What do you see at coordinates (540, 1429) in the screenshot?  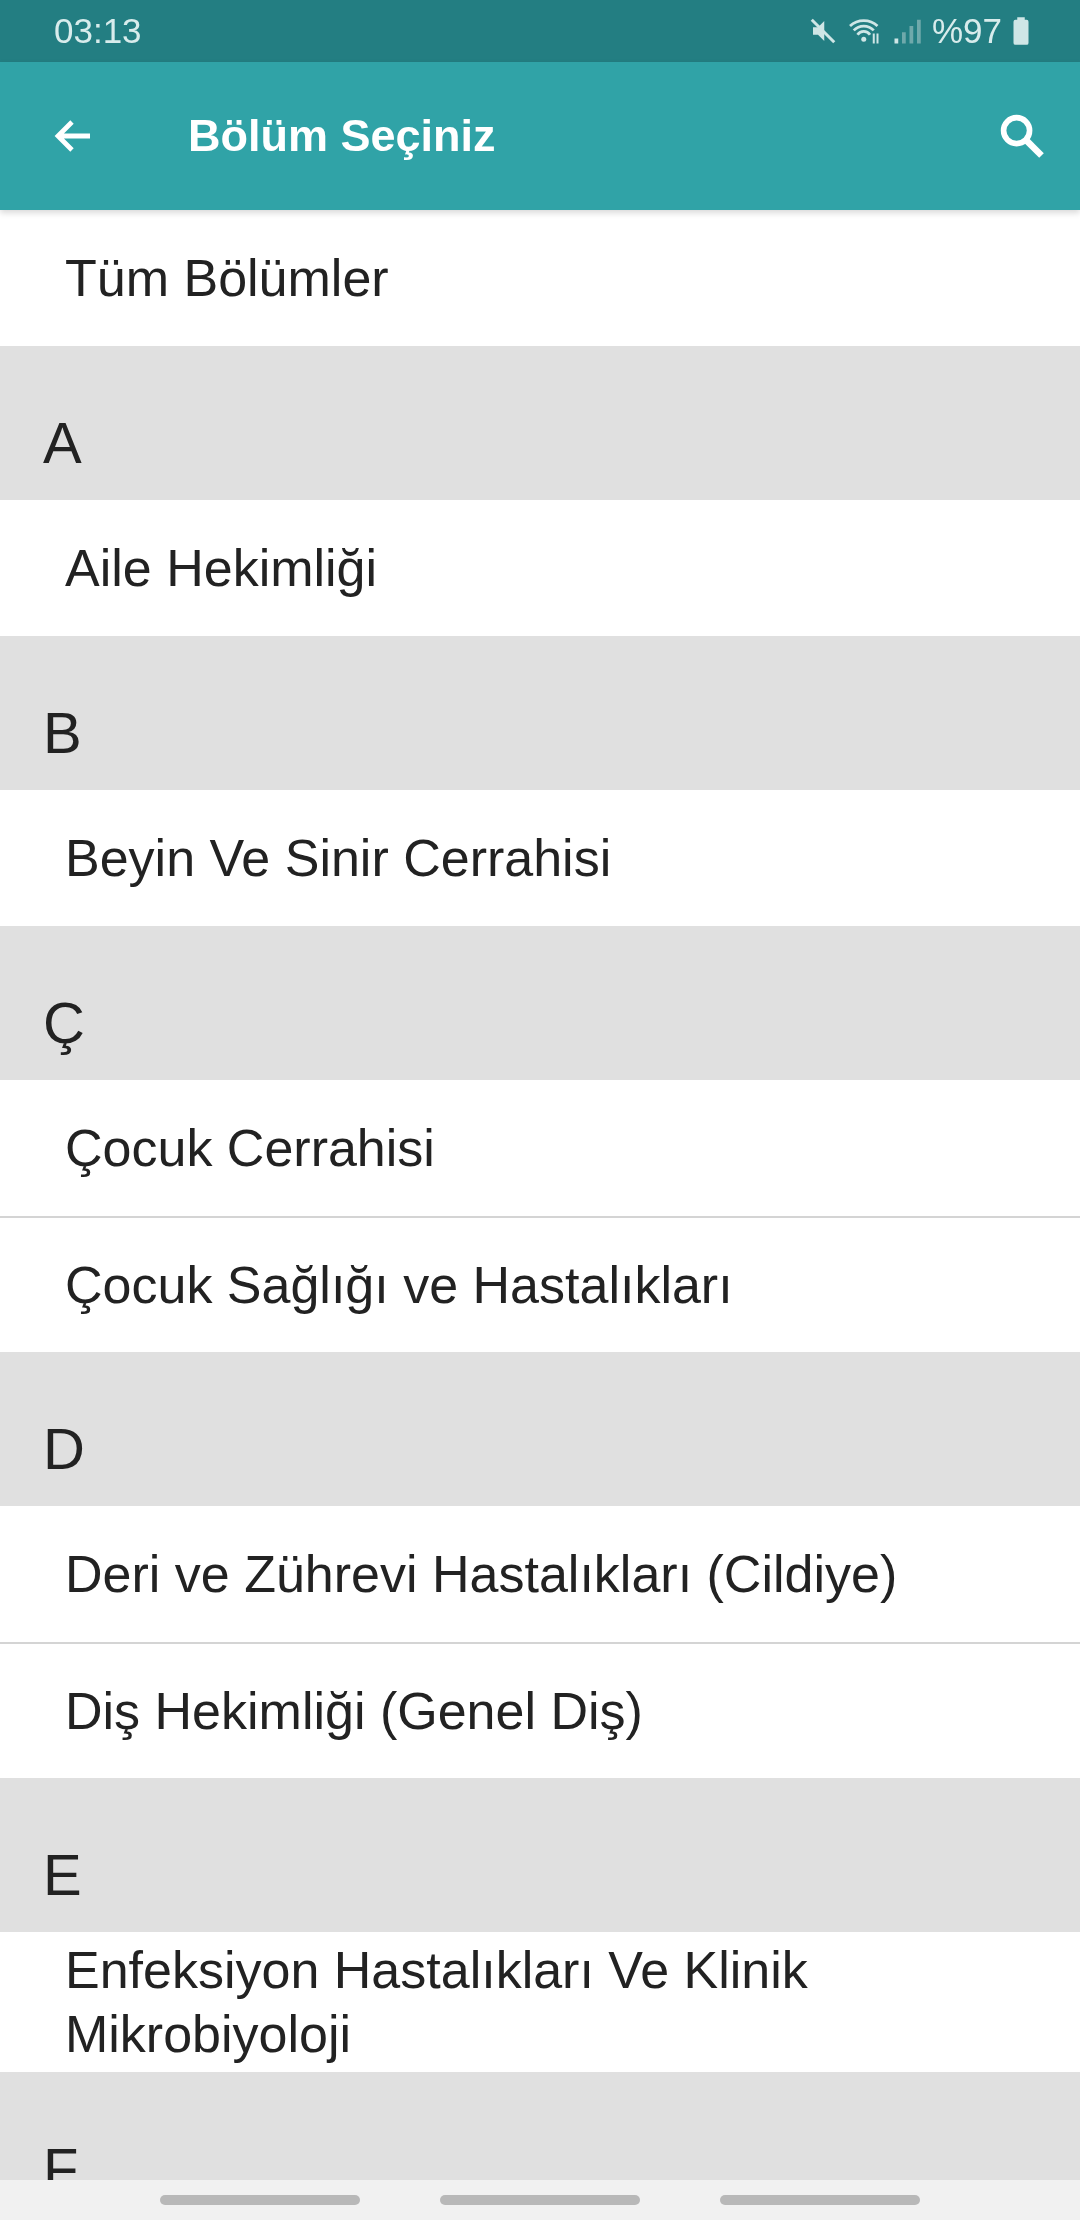 I see `section-header: D` at bounding box center [540, 1429].